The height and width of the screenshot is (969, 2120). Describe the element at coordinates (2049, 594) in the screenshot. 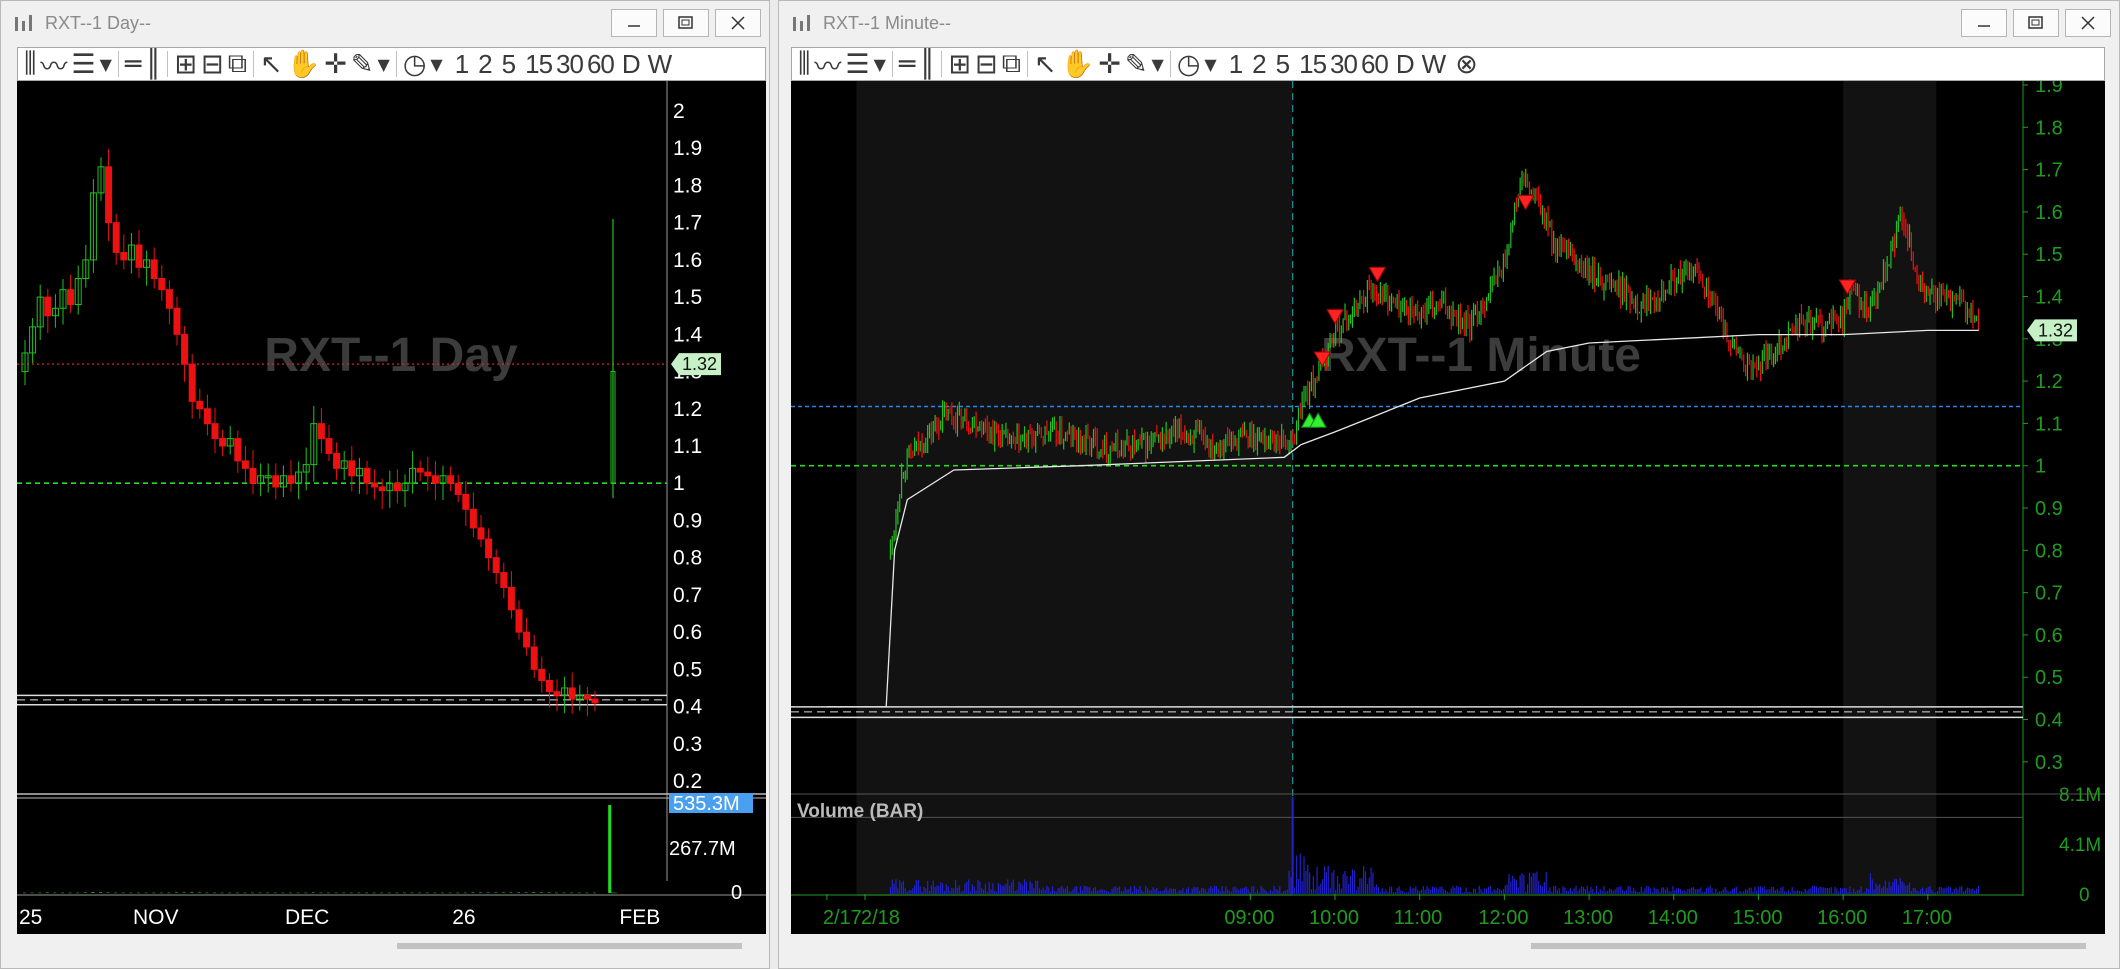

I see `price-tick-label: 0.7` at that location.